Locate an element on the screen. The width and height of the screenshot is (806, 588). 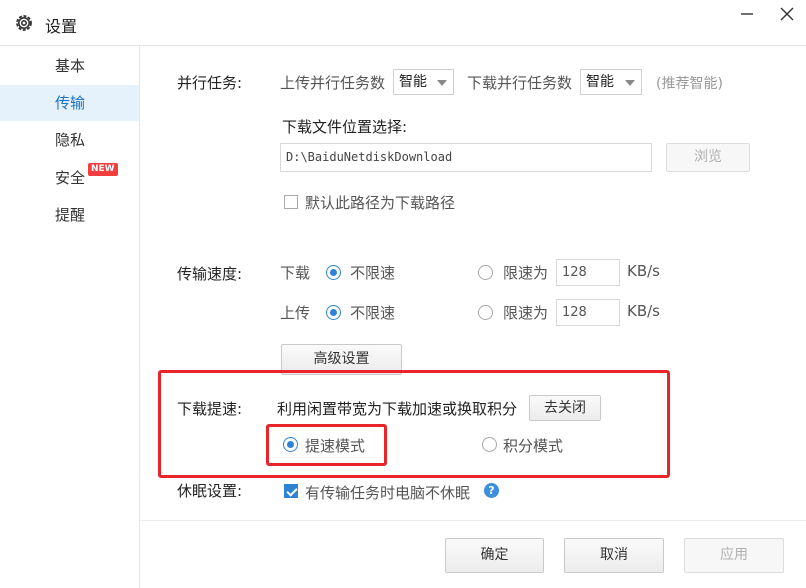
sidebar-item-label: 基本 is located at coordinates (70, 66).